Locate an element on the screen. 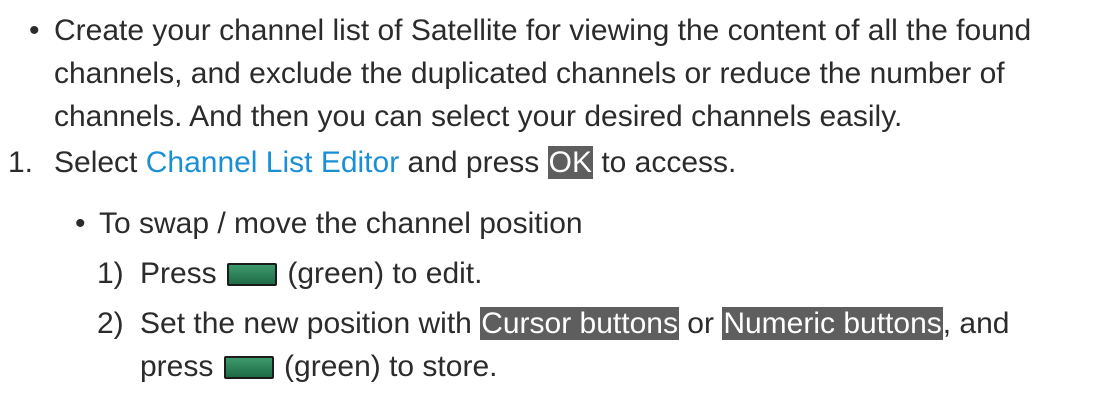 Image resolution: width=1099 pixels, height=396 pixels. green-edit-text: (green) to edit. is located at coordinates (381, 273).